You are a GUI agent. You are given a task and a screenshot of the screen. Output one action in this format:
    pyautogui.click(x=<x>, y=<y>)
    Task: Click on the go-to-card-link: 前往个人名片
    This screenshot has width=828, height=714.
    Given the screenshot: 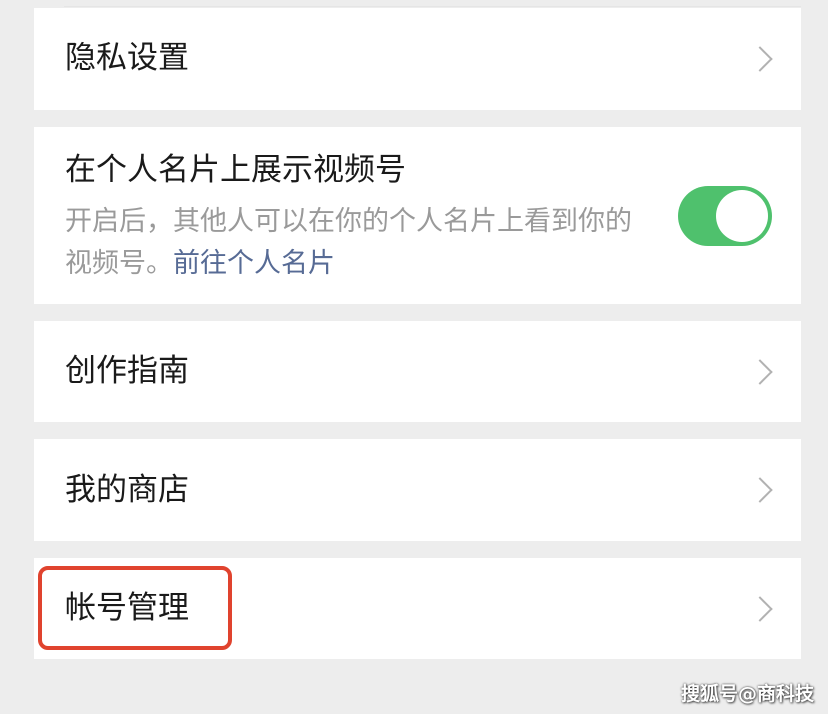 What is the action you would take?
    pyautogui.click(x=254, y=263)
    